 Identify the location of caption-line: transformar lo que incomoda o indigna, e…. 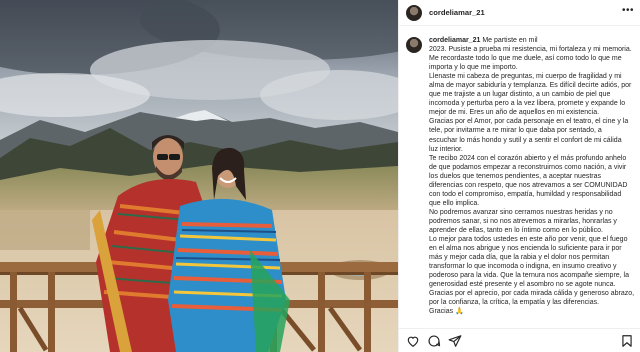
(523, 267).